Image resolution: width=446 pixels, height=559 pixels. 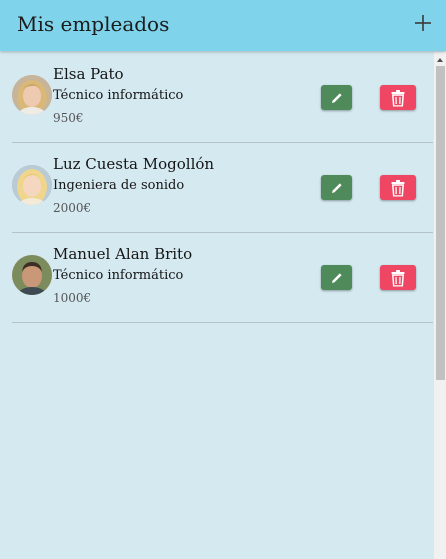 I want to click on employee-name: Elsa Pato, so click(x=88, y=74).